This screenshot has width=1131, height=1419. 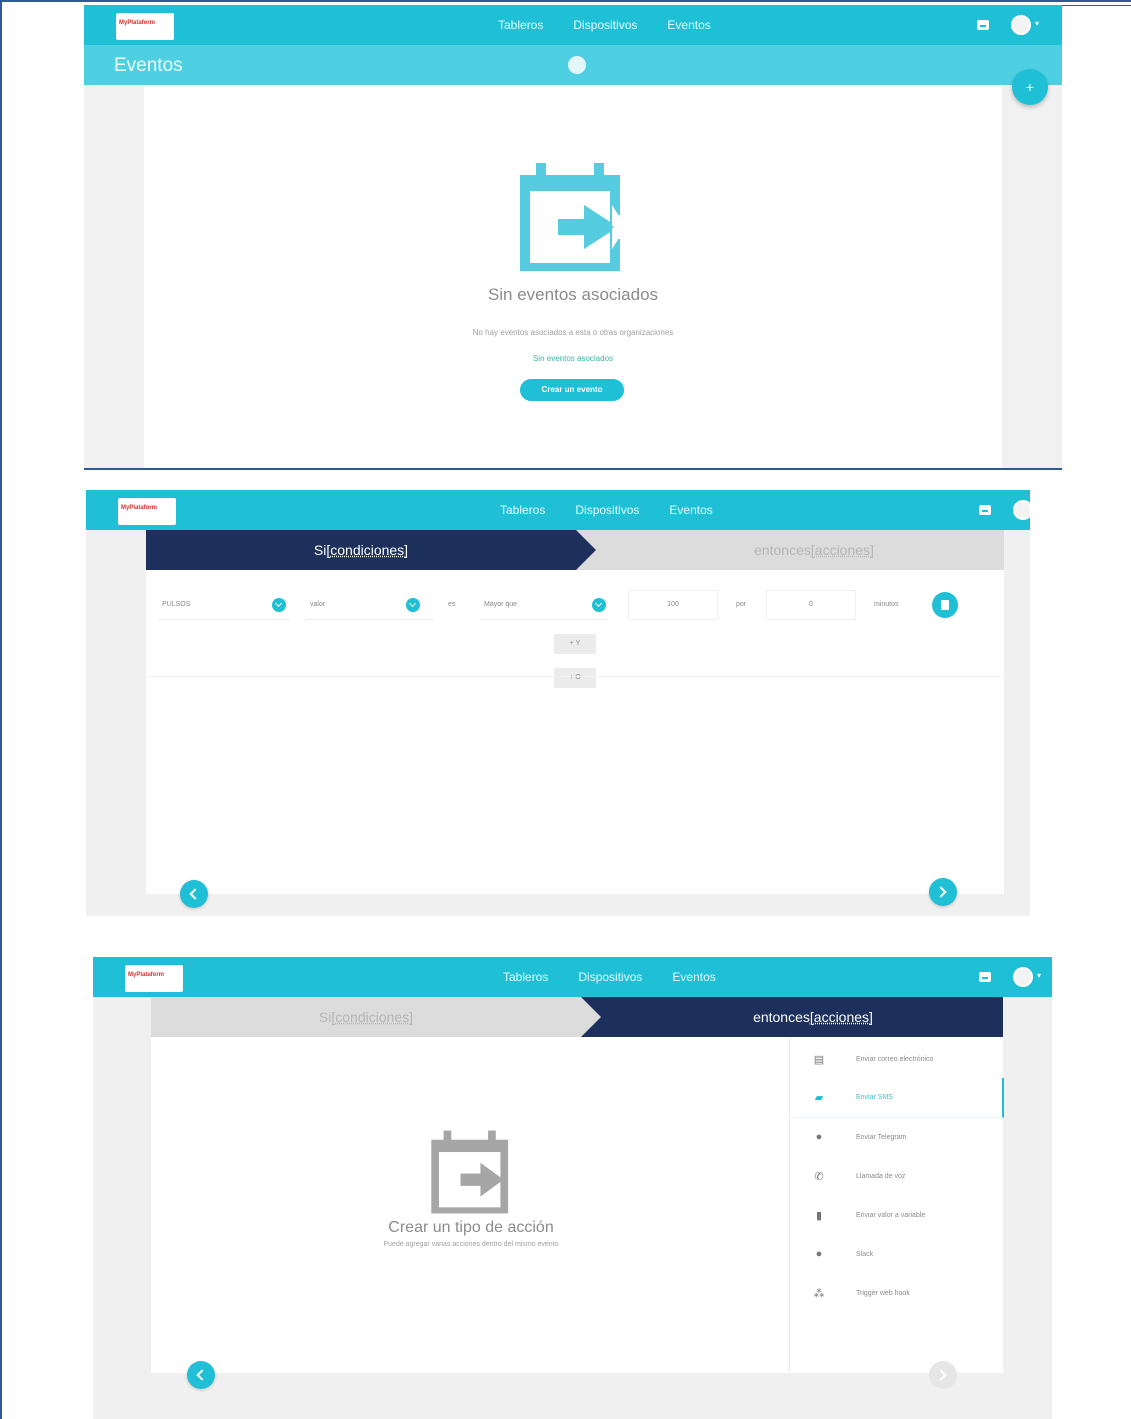 I want to click on menu-item-email: ▤ Enviar correo electrónico, so click(x=897, y=1059).